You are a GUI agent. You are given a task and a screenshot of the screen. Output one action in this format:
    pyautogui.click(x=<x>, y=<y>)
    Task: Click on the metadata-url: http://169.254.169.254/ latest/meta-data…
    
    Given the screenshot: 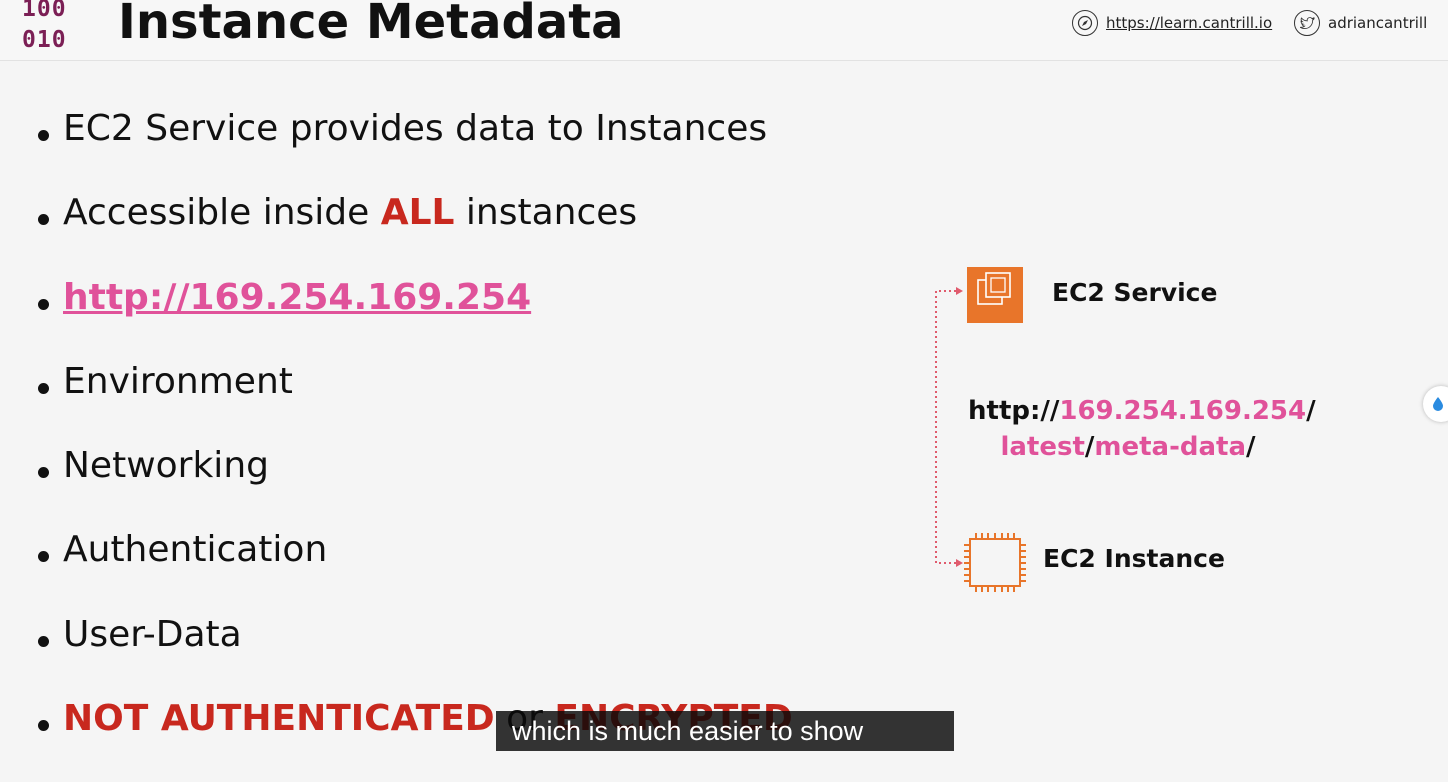 What is the action you would take?
    pyautogui.click(x=1142, y=429)
    